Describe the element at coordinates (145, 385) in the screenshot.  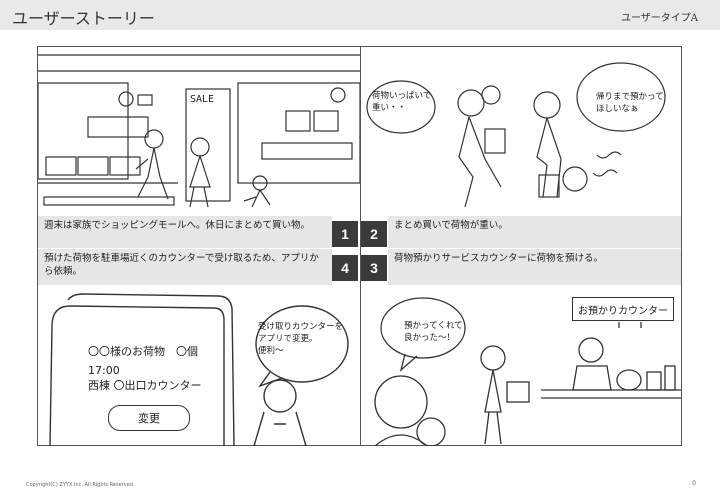
I see `tablet-line-3: 西棟 〇出口カウンター` at that location.